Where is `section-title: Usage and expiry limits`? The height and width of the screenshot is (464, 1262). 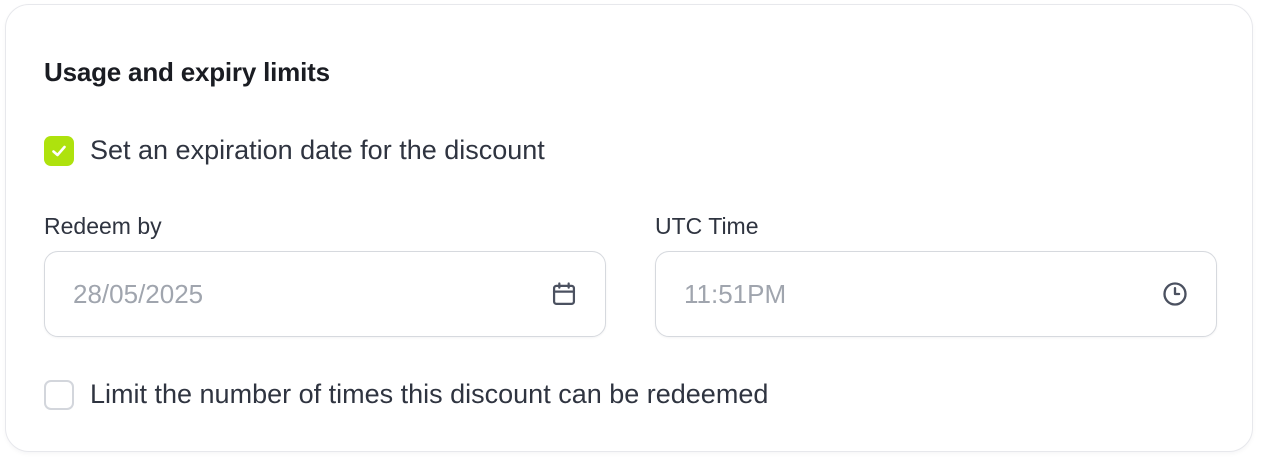 section-title: Usage and expiry limits is located at coordinates (187, 72).